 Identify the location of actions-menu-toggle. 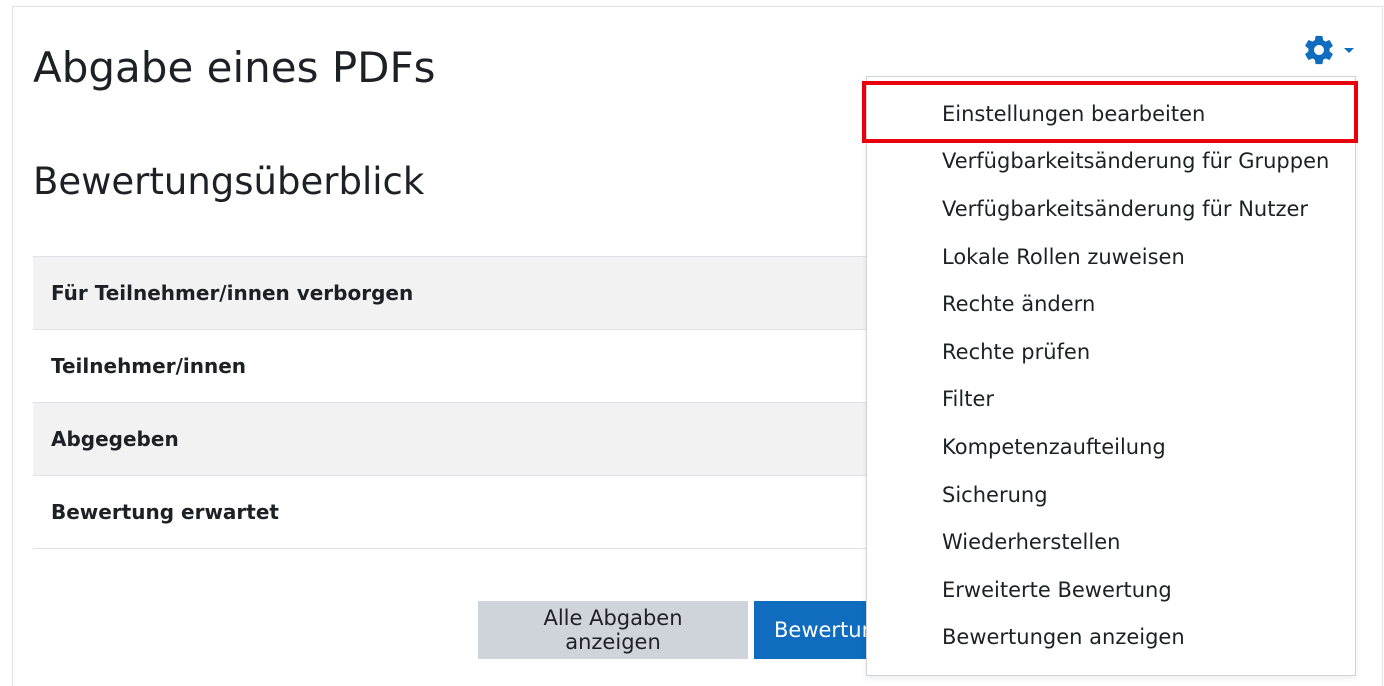
(1331, 50).